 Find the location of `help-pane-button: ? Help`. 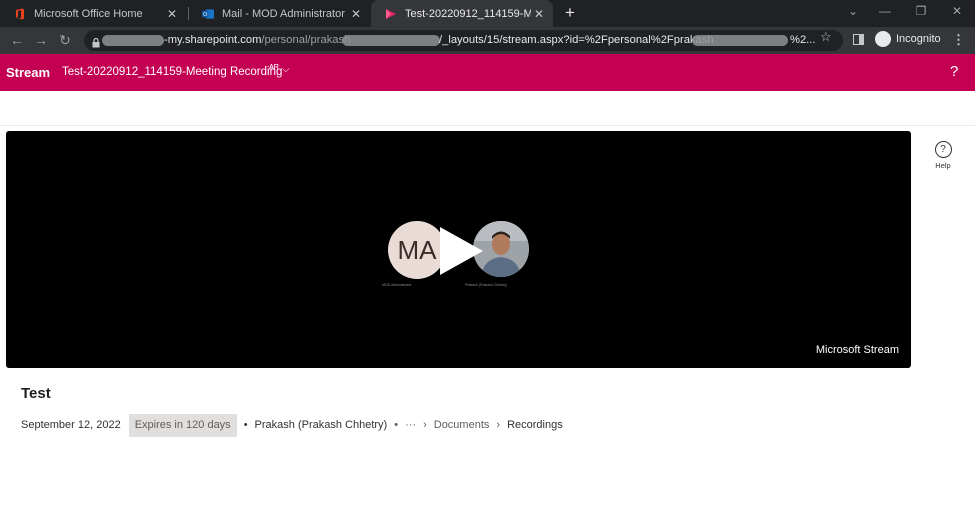

help-pane-button: ? Help is located at coordinates (943, 155).